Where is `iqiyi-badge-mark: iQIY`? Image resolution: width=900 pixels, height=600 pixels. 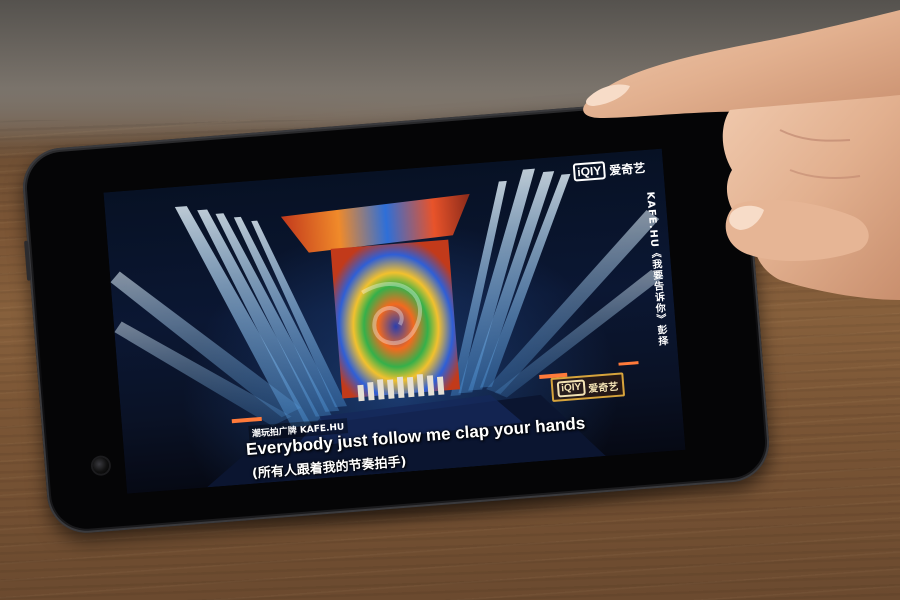
iqiyi-badge-mark: iQIY is located at coordinates (571, 388).